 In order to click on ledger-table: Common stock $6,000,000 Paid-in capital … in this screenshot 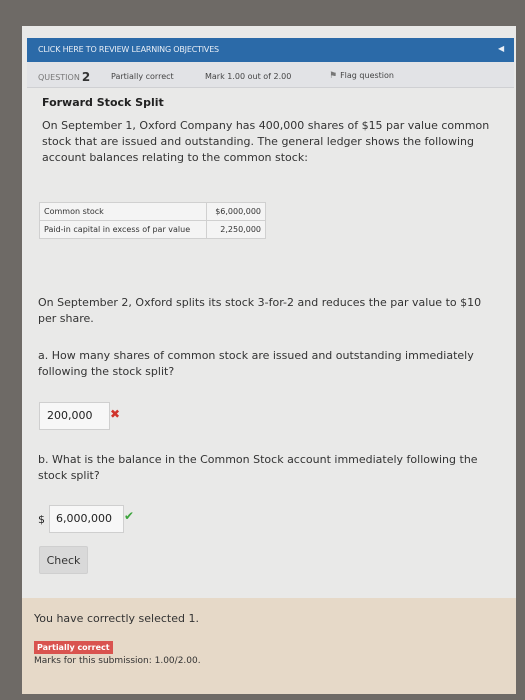, I will do `click(153, 220)`.